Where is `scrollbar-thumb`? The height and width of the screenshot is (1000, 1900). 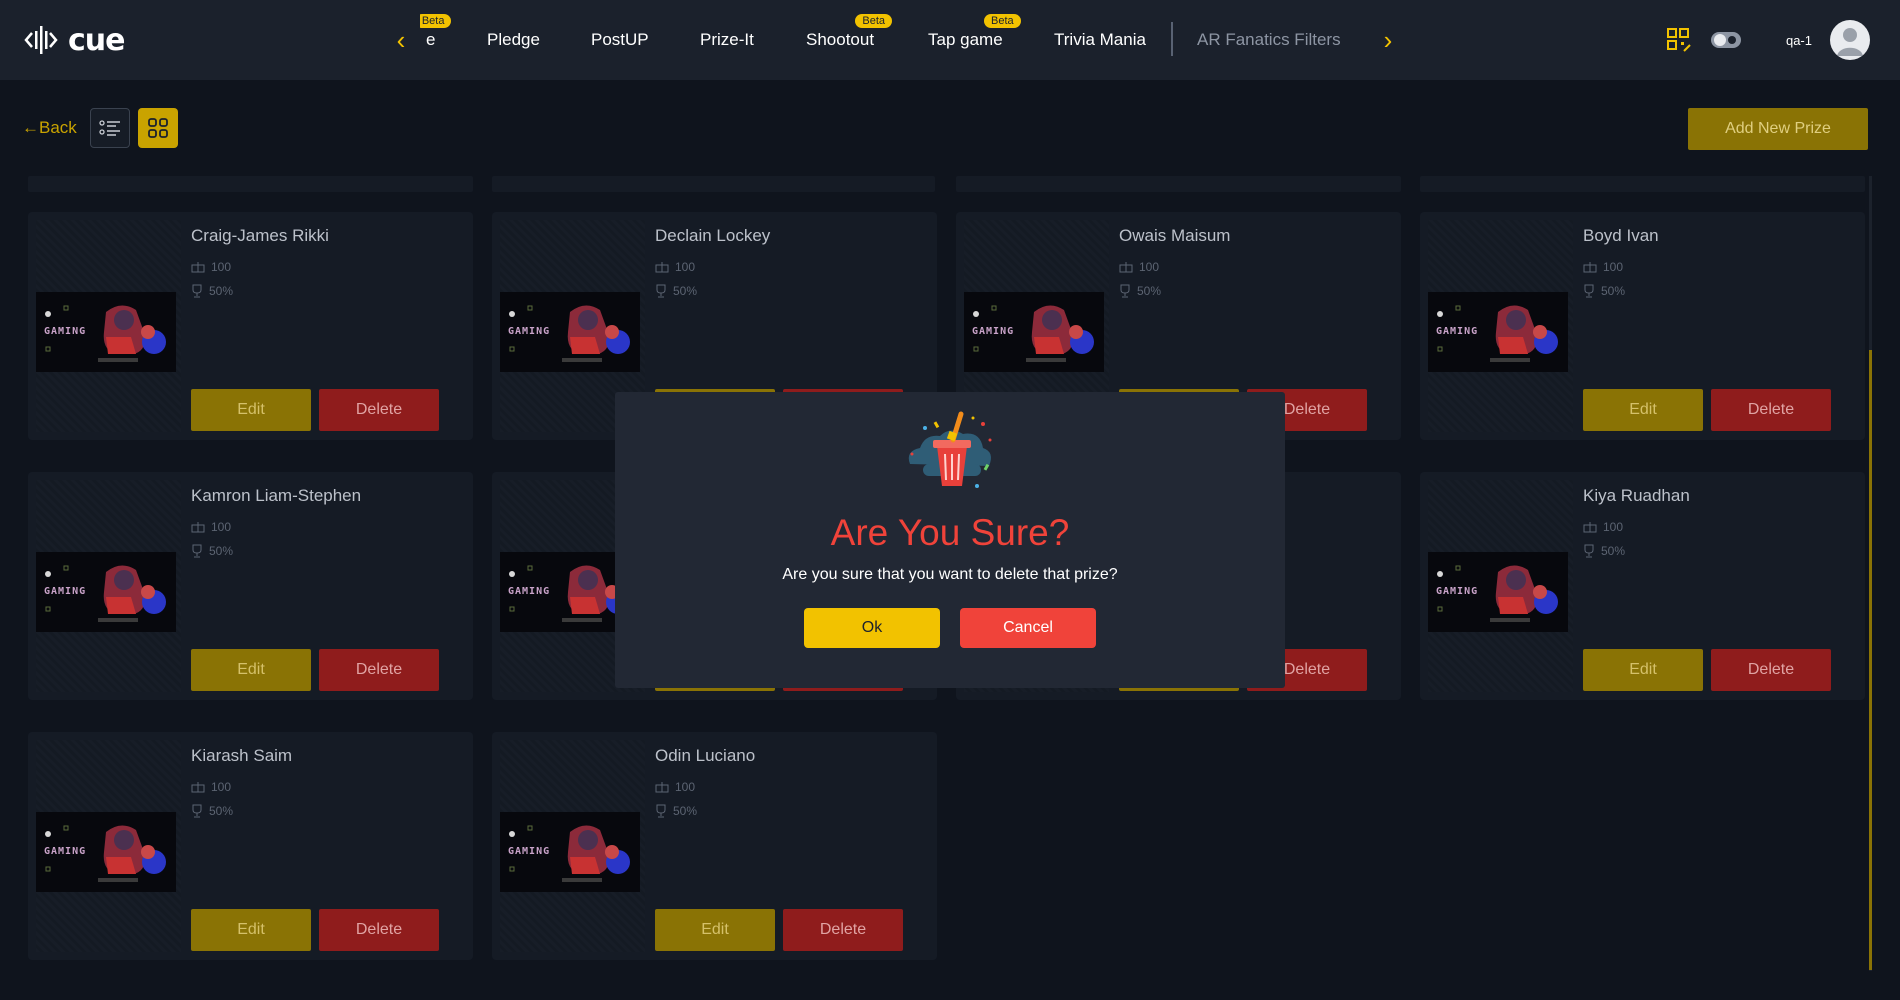 scrollbar-thumb is located at coordinates (1870, 660).